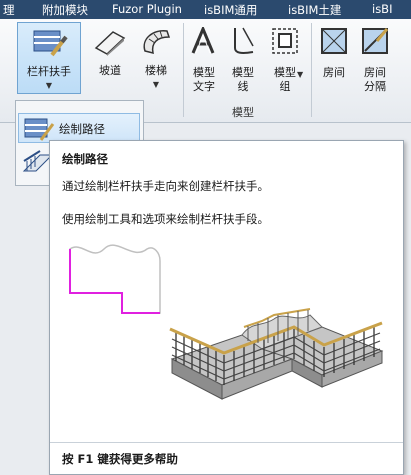 This screenshot has height=475, width=411. What do you see at coordinates (204, 86) in the screenshot?
I see `model-text-label-2: 文字` at bounding box center [204, 86].